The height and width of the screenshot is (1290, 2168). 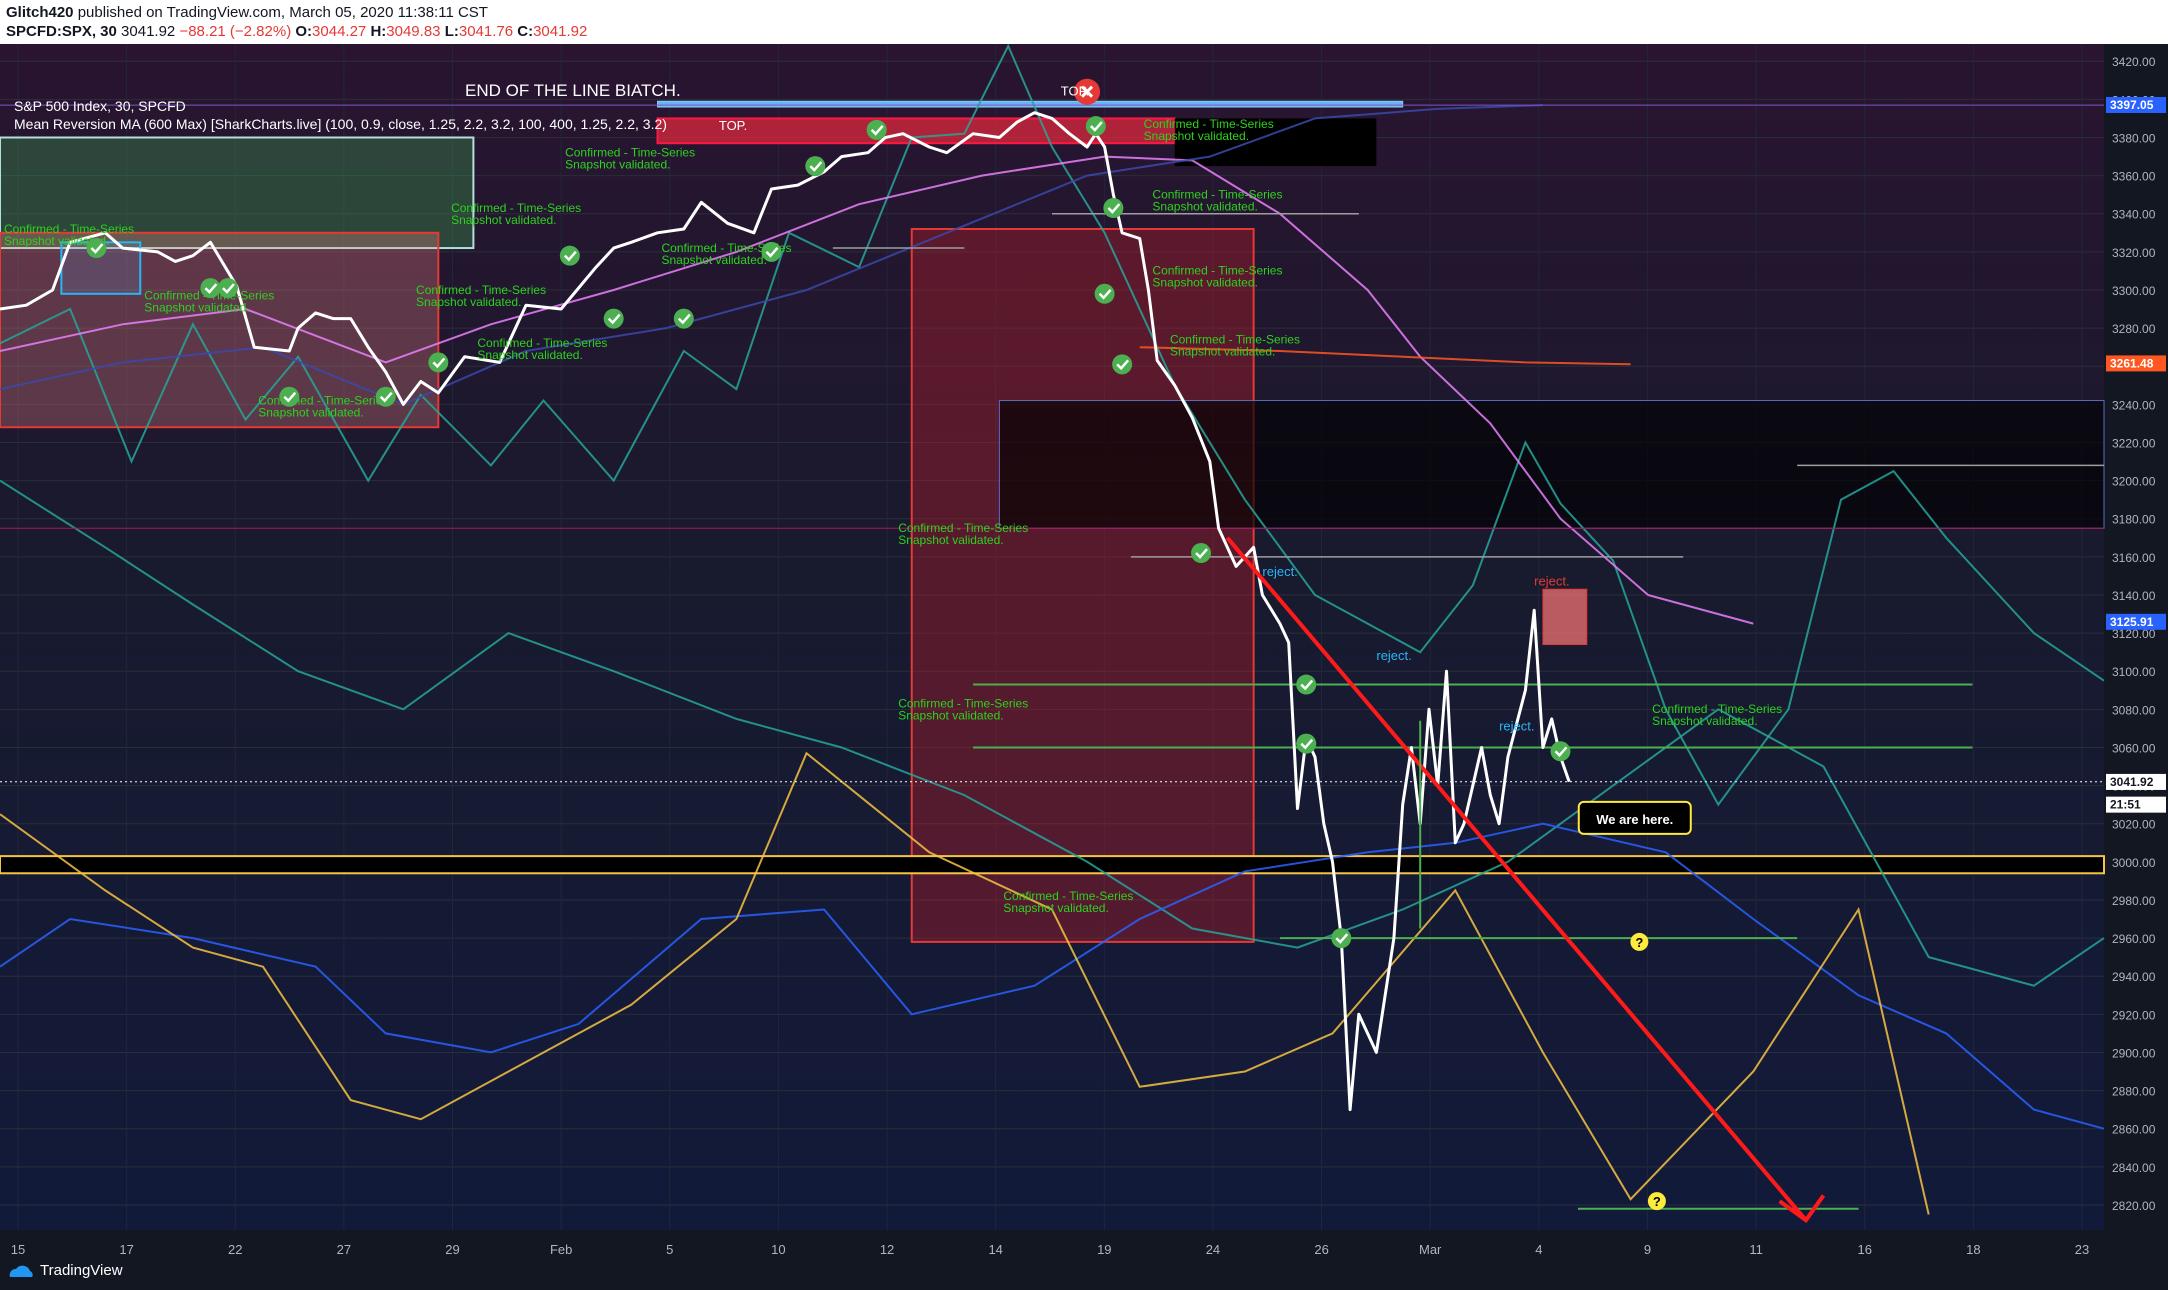 I want to click on support-band, so click(x=1052, y=865).